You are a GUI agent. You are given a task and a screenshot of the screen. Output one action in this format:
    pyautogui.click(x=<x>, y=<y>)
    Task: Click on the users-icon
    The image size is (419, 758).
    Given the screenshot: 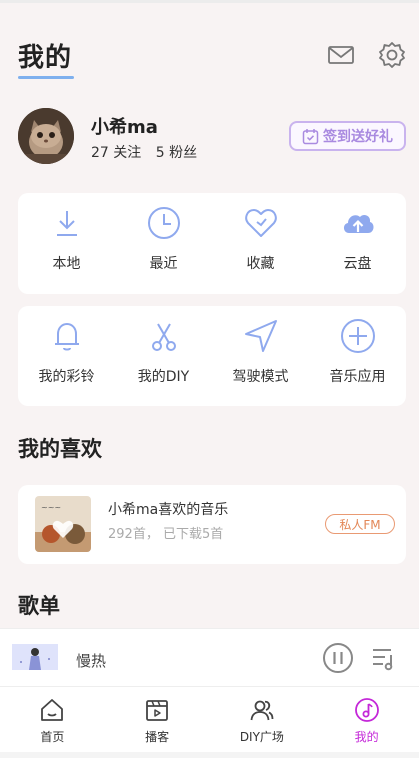 What is the action you would take?
    pyautogui.click(x=262, y=710)
    